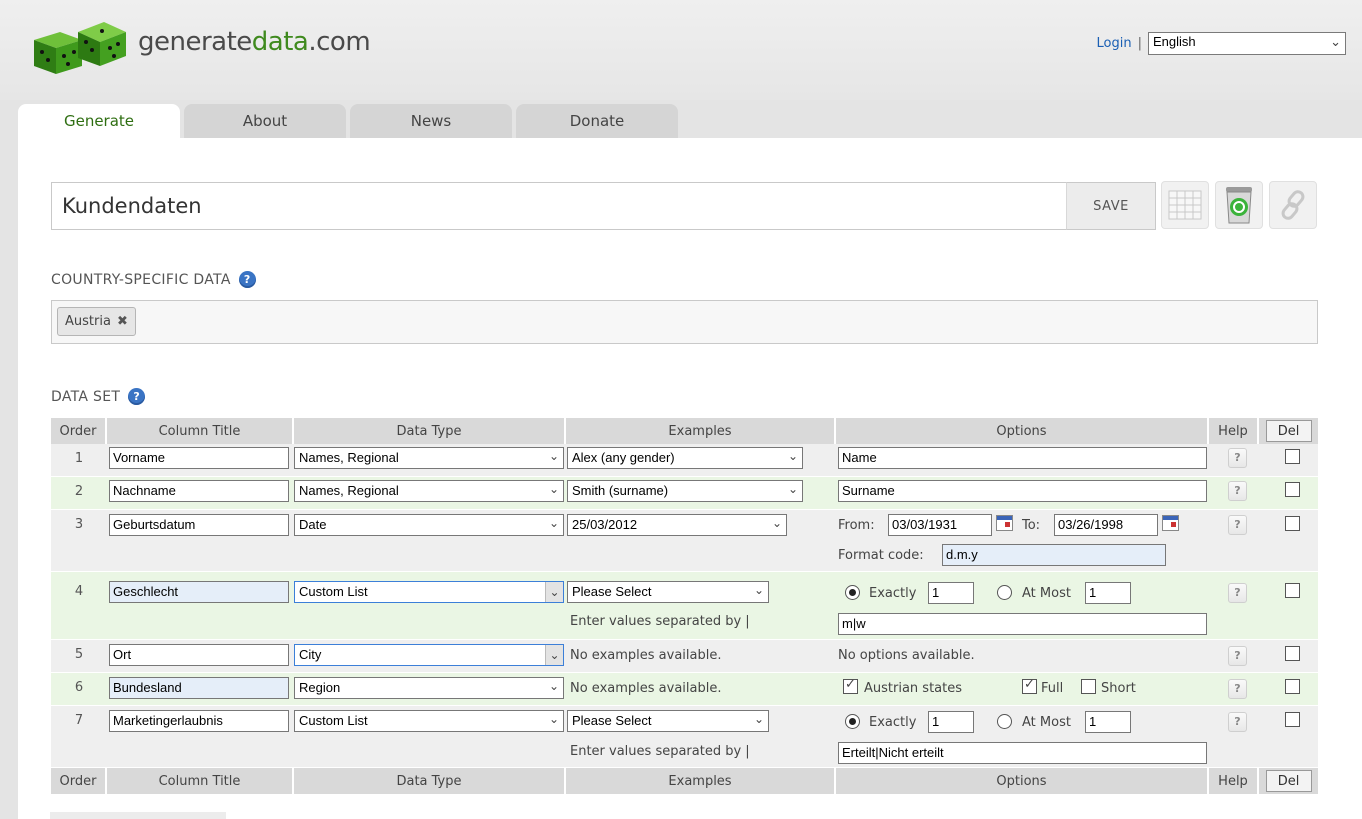  Describe the element at coordinates (79, 687) in the screenshot. I see `row-order: 6` at that location.